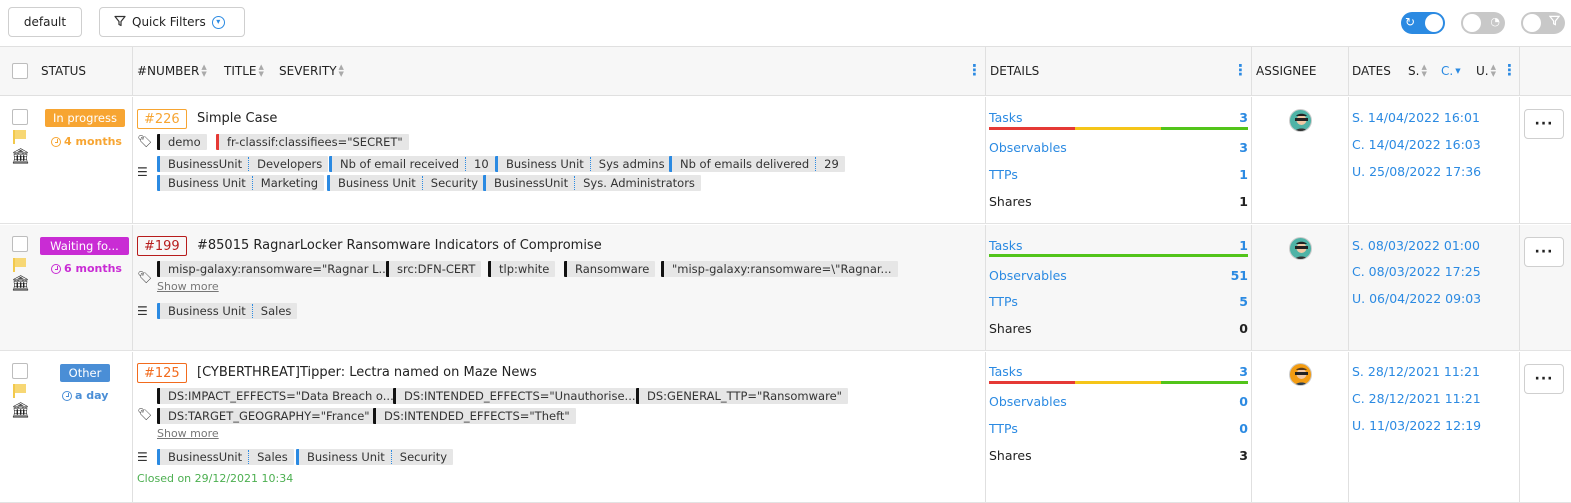  I want to click on field-value: 29, so click(830, 164).